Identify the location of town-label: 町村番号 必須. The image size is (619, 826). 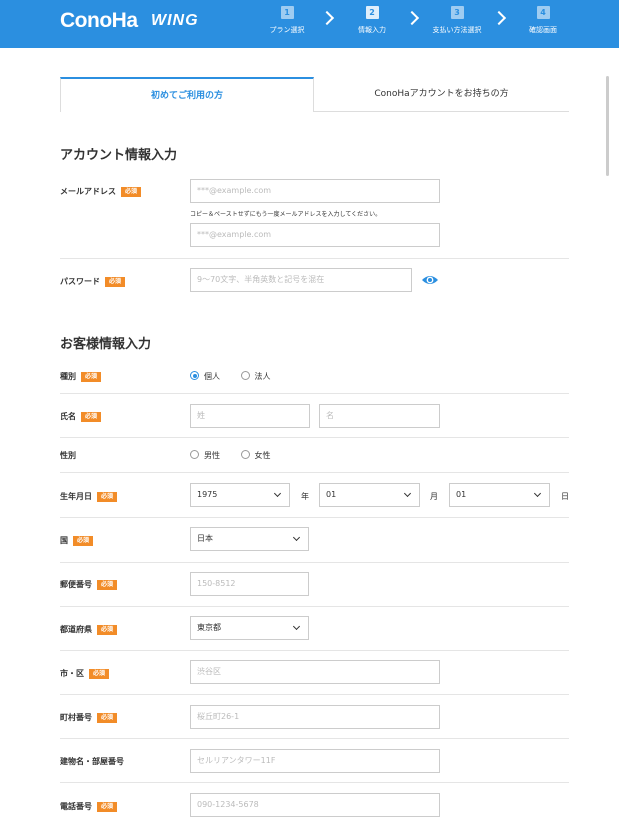
(89, 717).